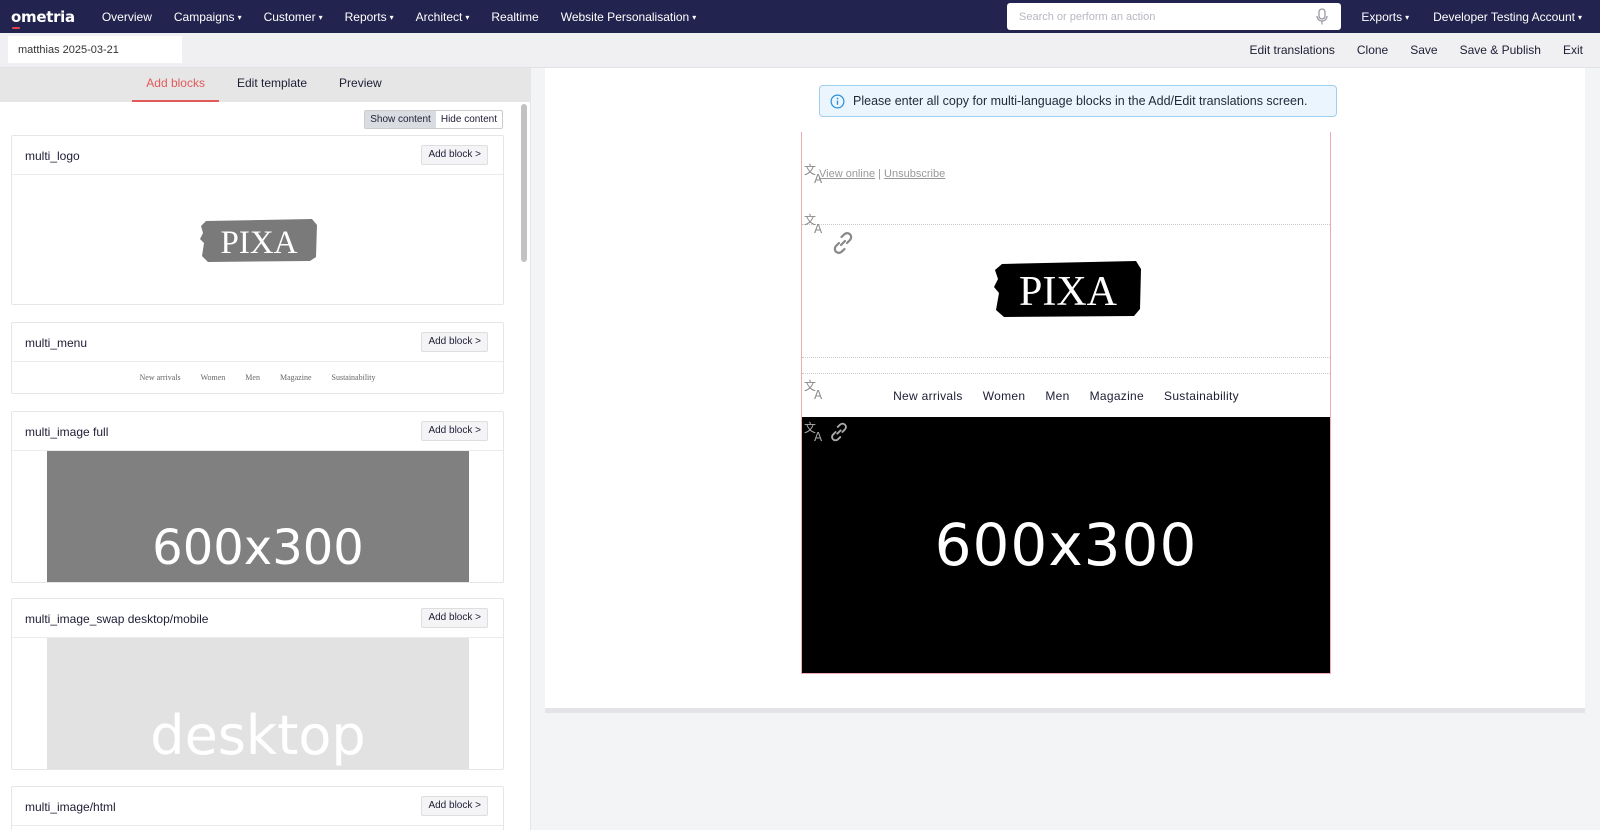  I want to click on pixa-logo: PIXA, so click(1067, 289).